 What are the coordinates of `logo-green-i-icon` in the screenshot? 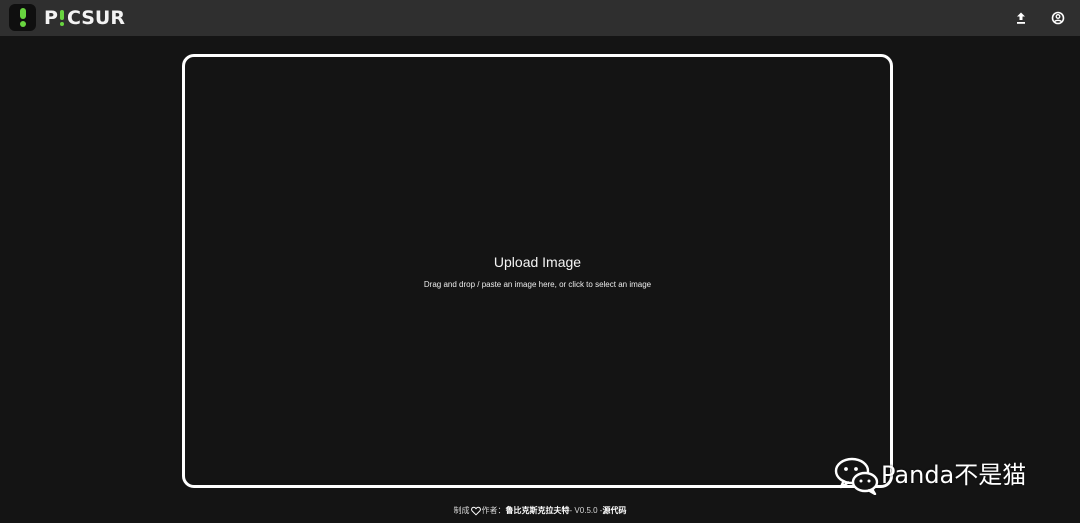 It's located at (62, 18).